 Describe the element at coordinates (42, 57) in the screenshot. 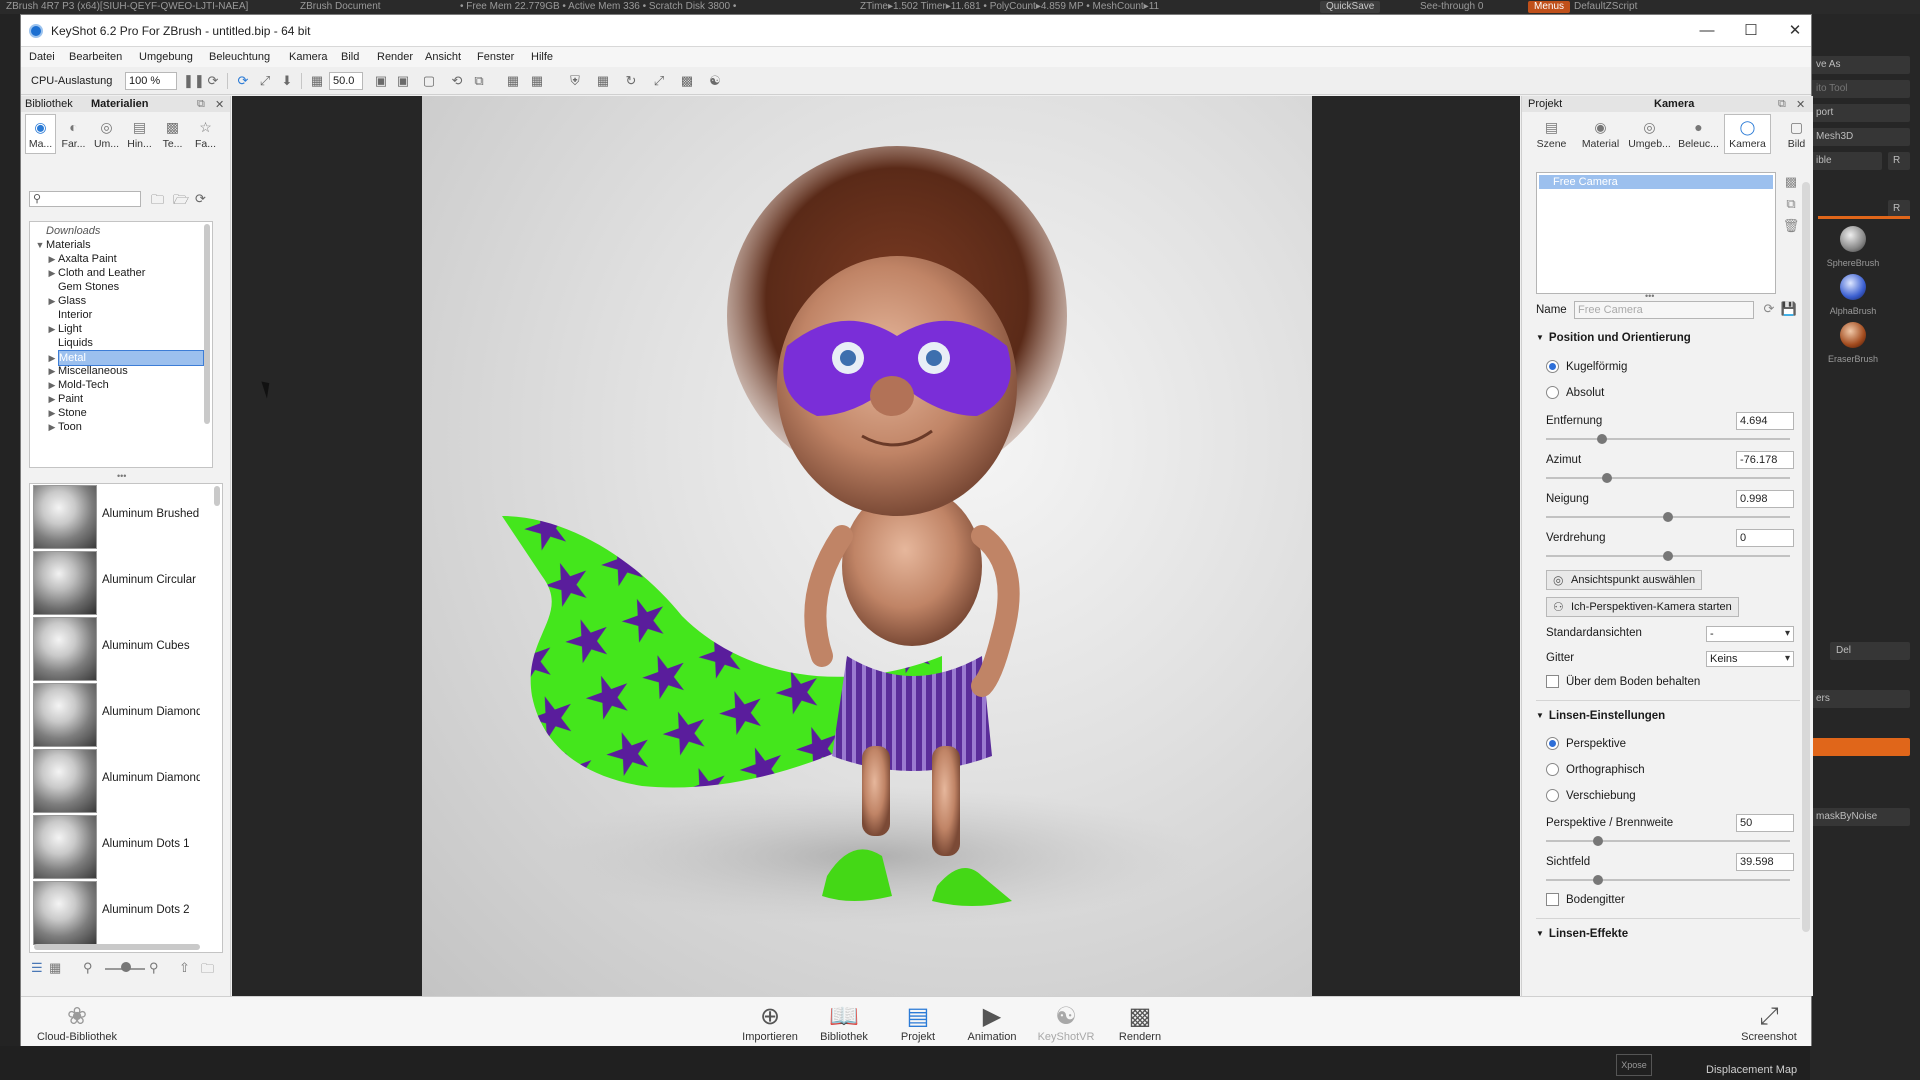

I see `menu-datei: Datei` at that location.